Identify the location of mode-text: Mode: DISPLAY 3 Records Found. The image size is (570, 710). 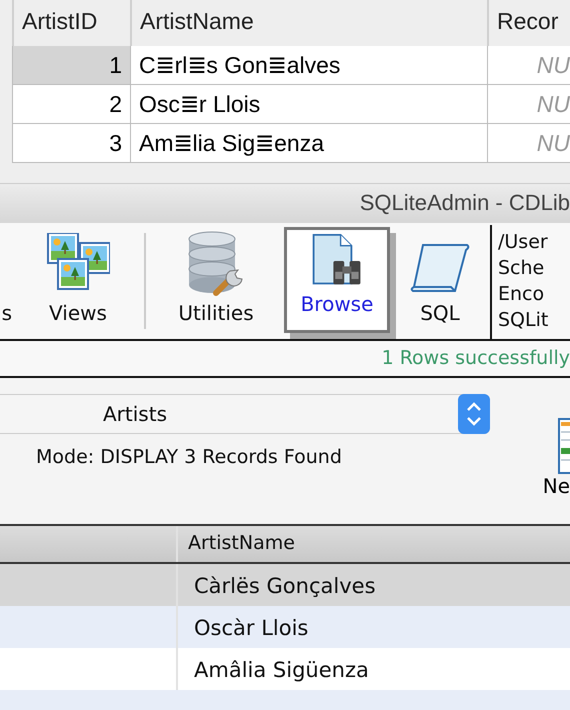
(189, 457).